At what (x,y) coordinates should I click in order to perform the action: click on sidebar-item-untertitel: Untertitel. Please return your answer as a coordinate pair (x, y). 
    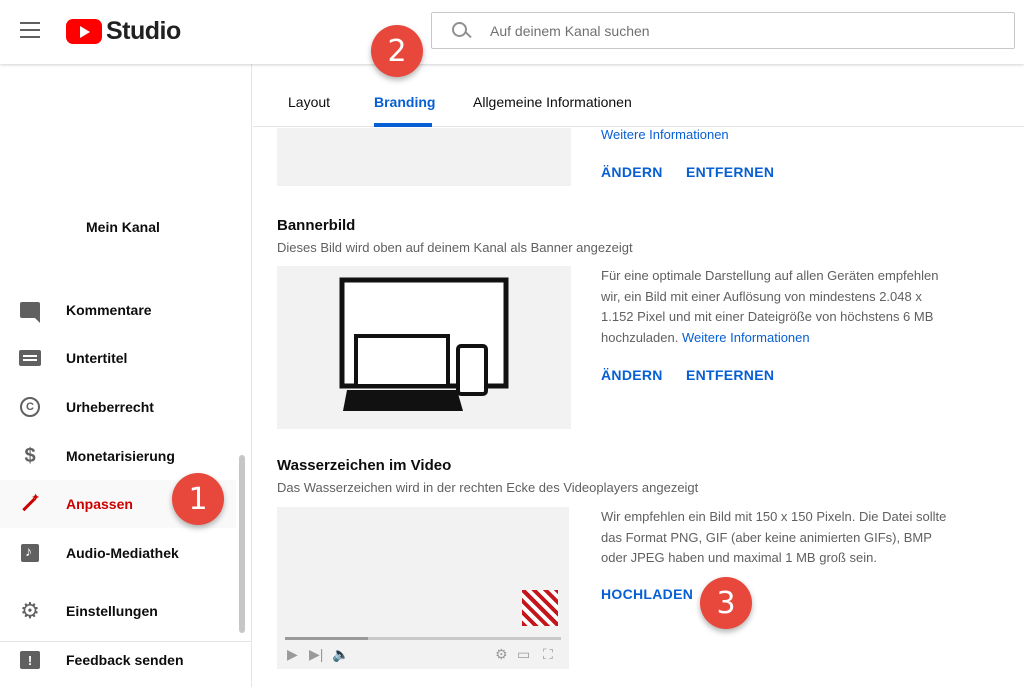
    Looking at the image, I should click on (118, 358).